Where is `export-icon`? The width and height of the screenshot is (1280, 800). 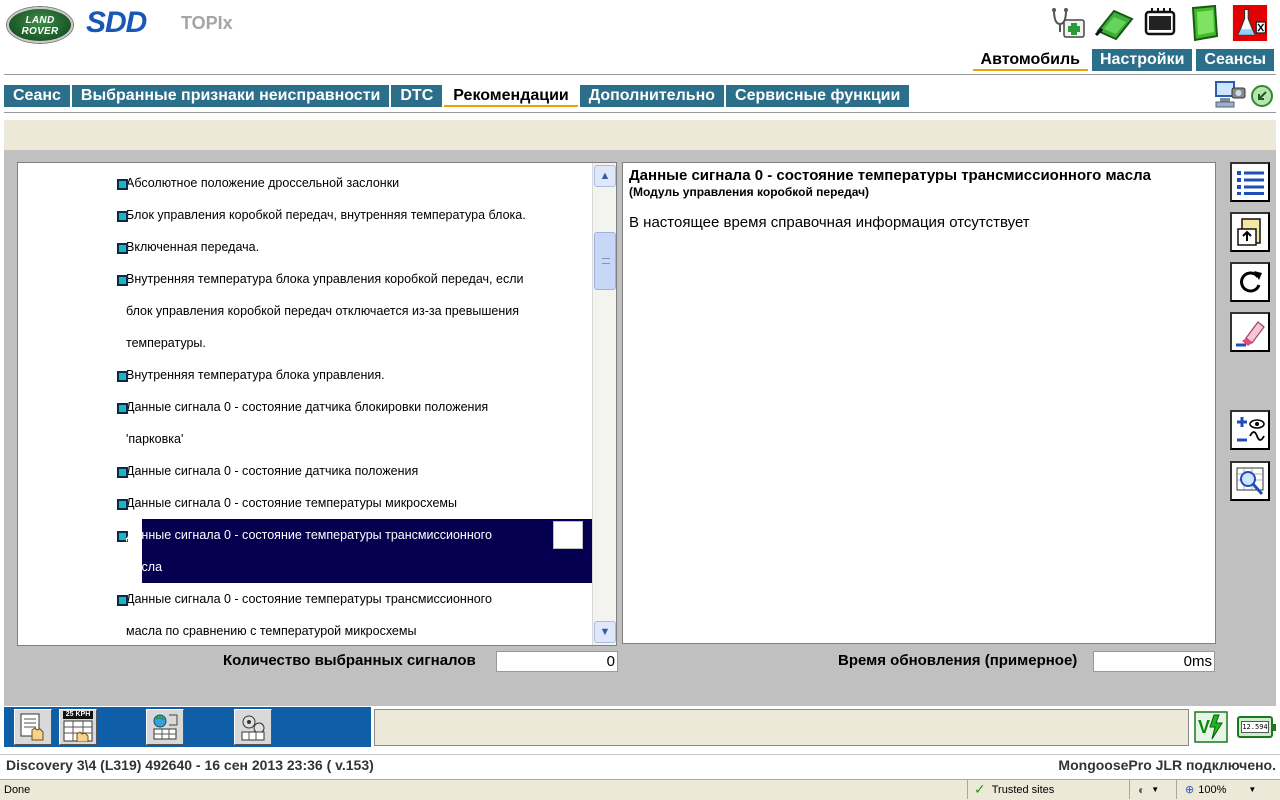 export-icon is located at coordinates (1249, 232).